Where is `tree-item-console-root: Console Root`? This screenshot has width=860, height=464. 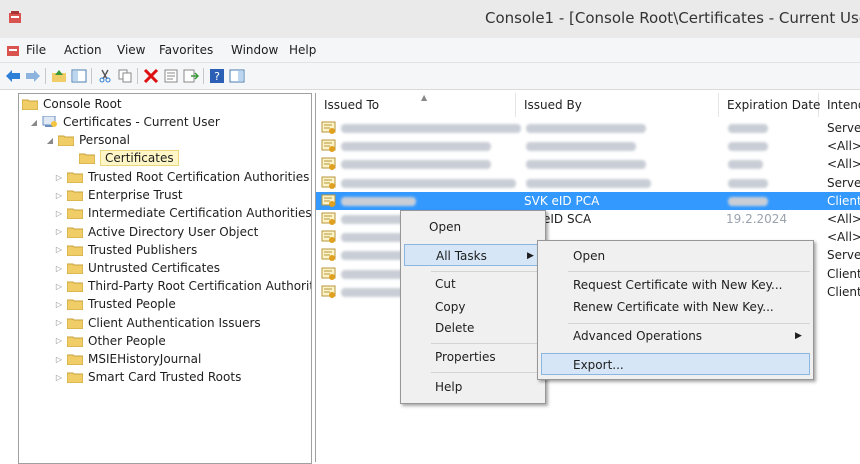 tree-item-console-root: Console Root is located at coordinates (72, 104).